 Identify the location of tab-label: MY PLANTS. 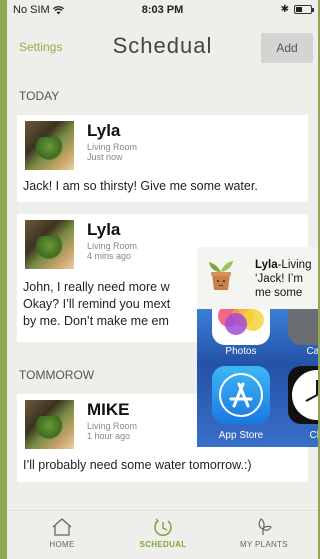
(264, 544).